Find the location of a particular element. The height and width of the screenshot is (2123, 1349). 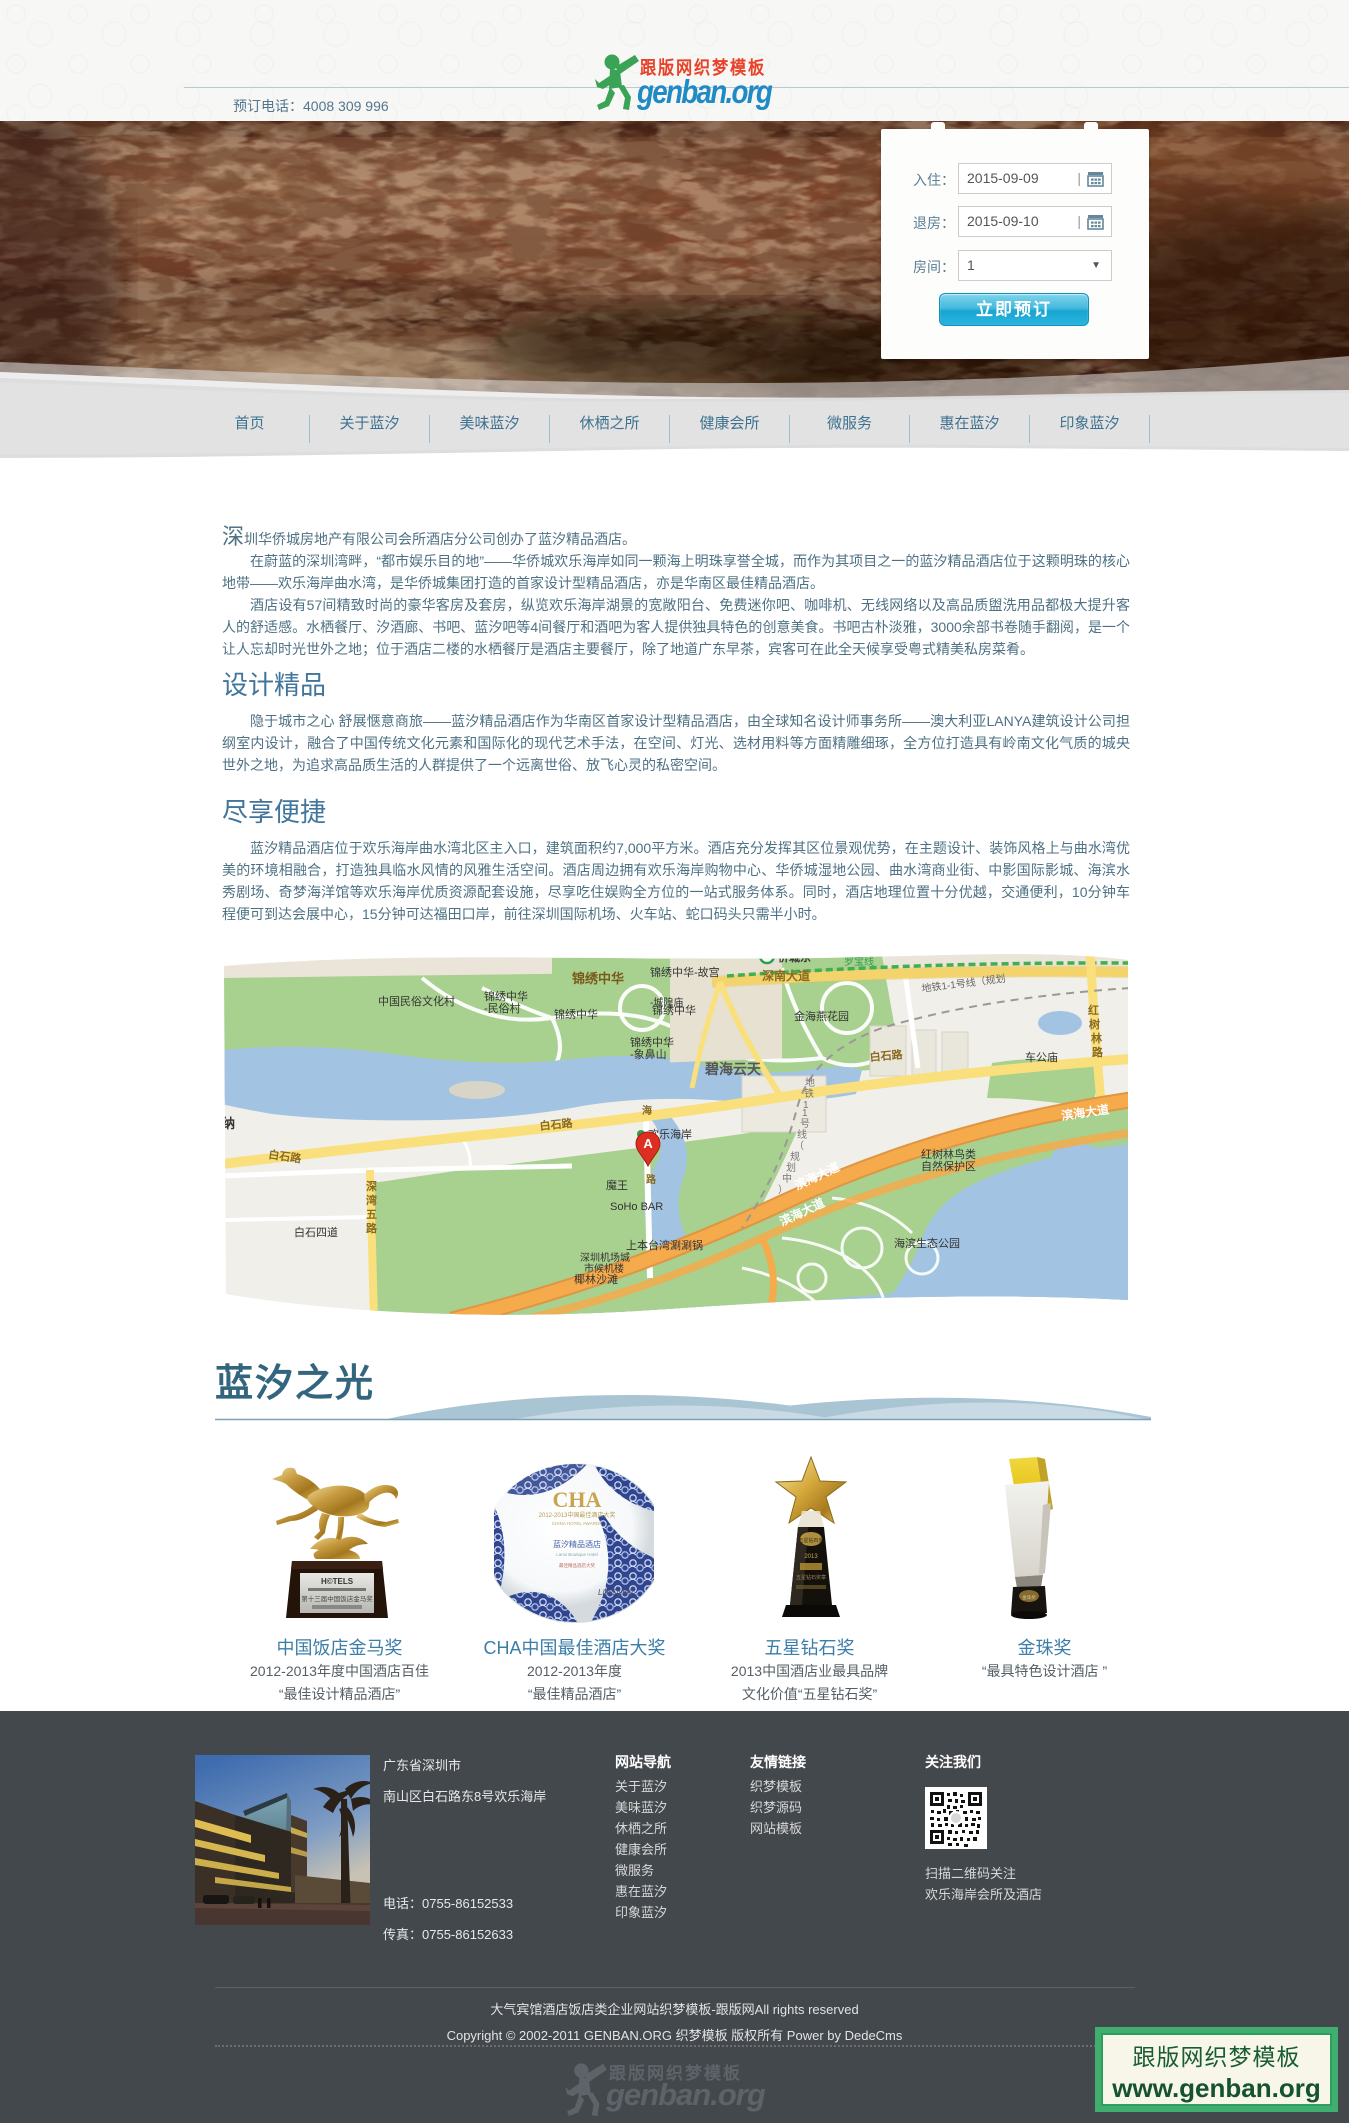

svg-text: 车公庙 is located at coordinates (1041, 1057).